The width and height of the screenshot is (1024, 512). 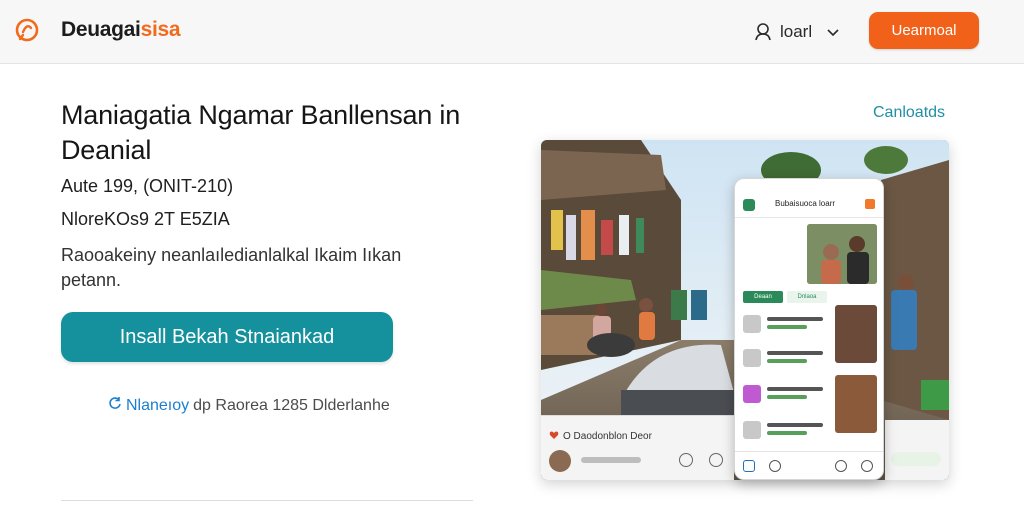 I want to click on chat-photo, so click(x=842, y=254).